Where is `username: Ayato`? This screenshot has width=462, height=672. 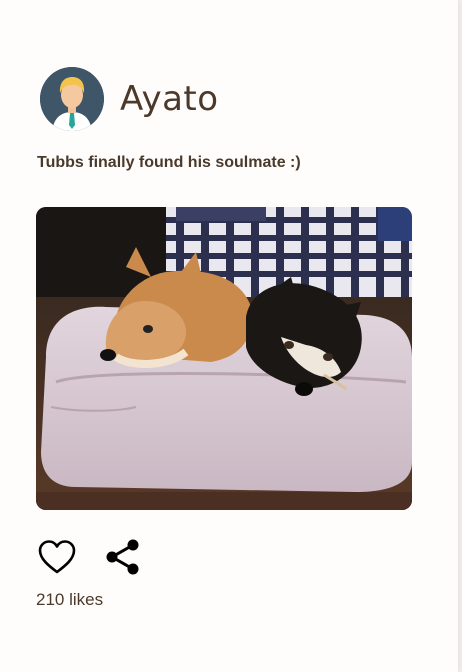
username: Ayato is located at coordinates (169, 99).